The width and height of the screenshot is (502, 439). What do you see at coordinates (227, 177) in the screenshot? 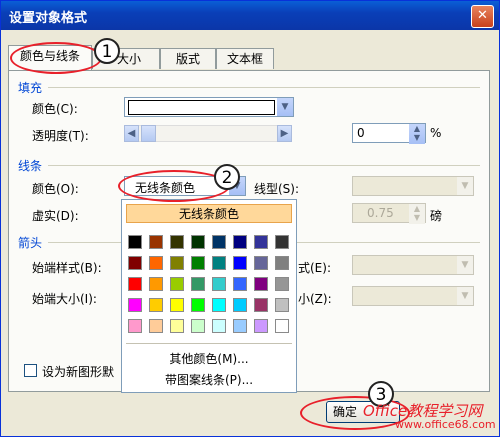
I see `callout-number-2: 2` at bounding box center [227, 177].